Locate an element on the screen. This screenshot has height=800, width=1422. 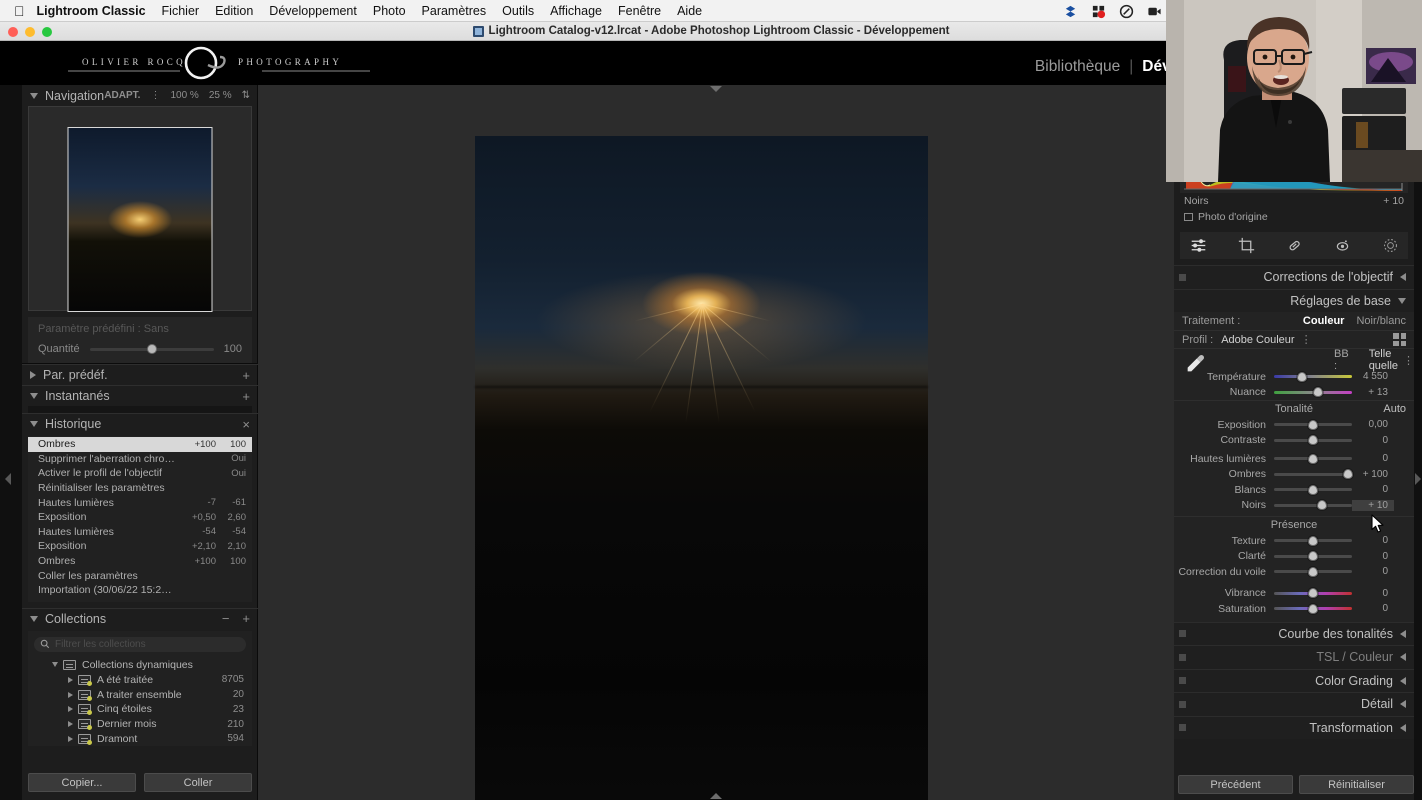
history-panel-header: Historique × is located at coordinates (140, 423).